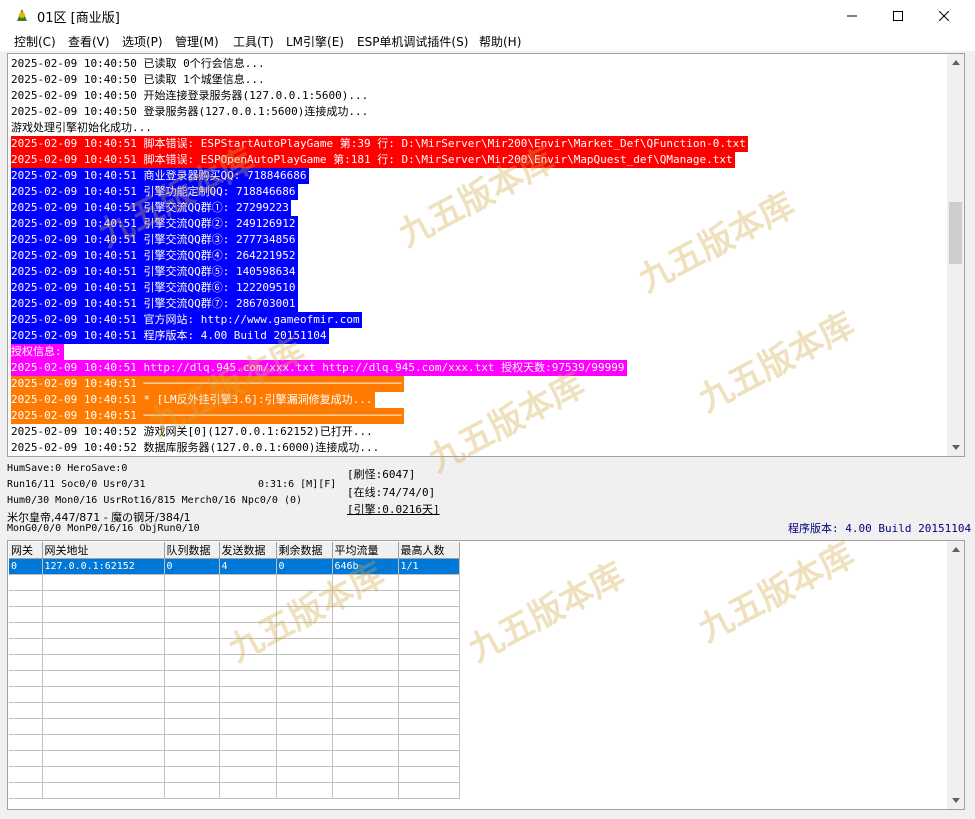  I want to click on log-line: 2025-02-09 10:40:51 引擎功能定制QQ: 718846686, so click(154, 192).